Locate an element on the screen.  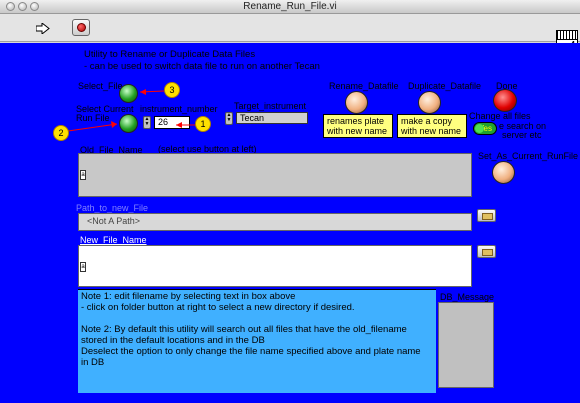
abort-button is located at coordinates (81, 27).